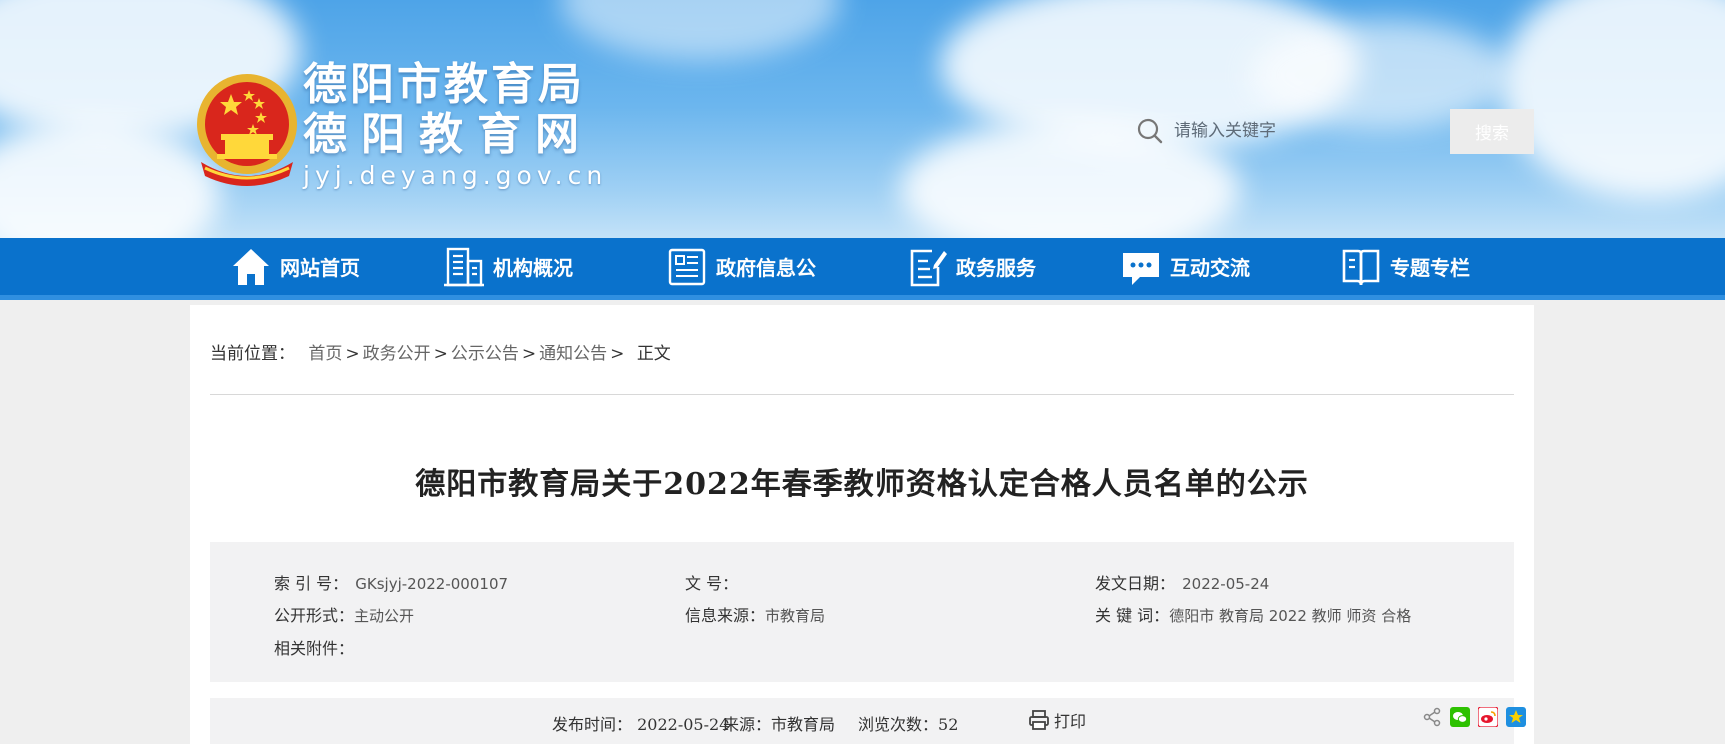 The image size is (1725, 744). I want to click on metadata-row: 相关附件：, so click(862, 647).